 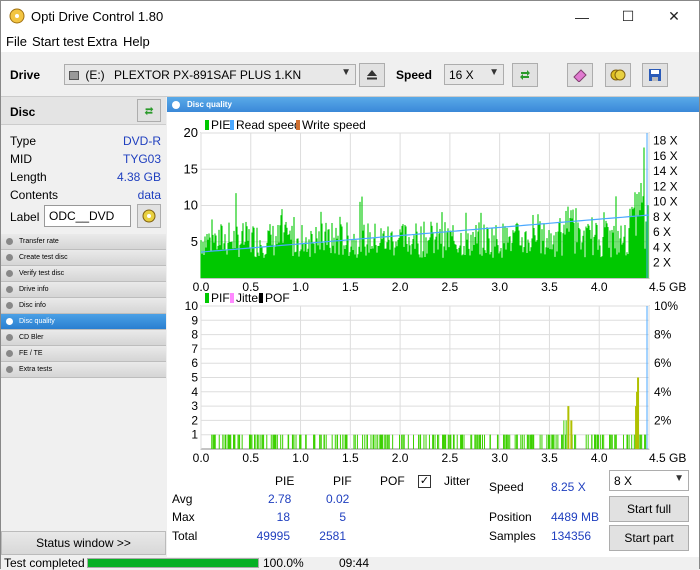 What do you see at coordinates (83, 258) in the screenshot?
I see `nav-item-create-test-disc: Create test disc` at bounding box center [83, 258].